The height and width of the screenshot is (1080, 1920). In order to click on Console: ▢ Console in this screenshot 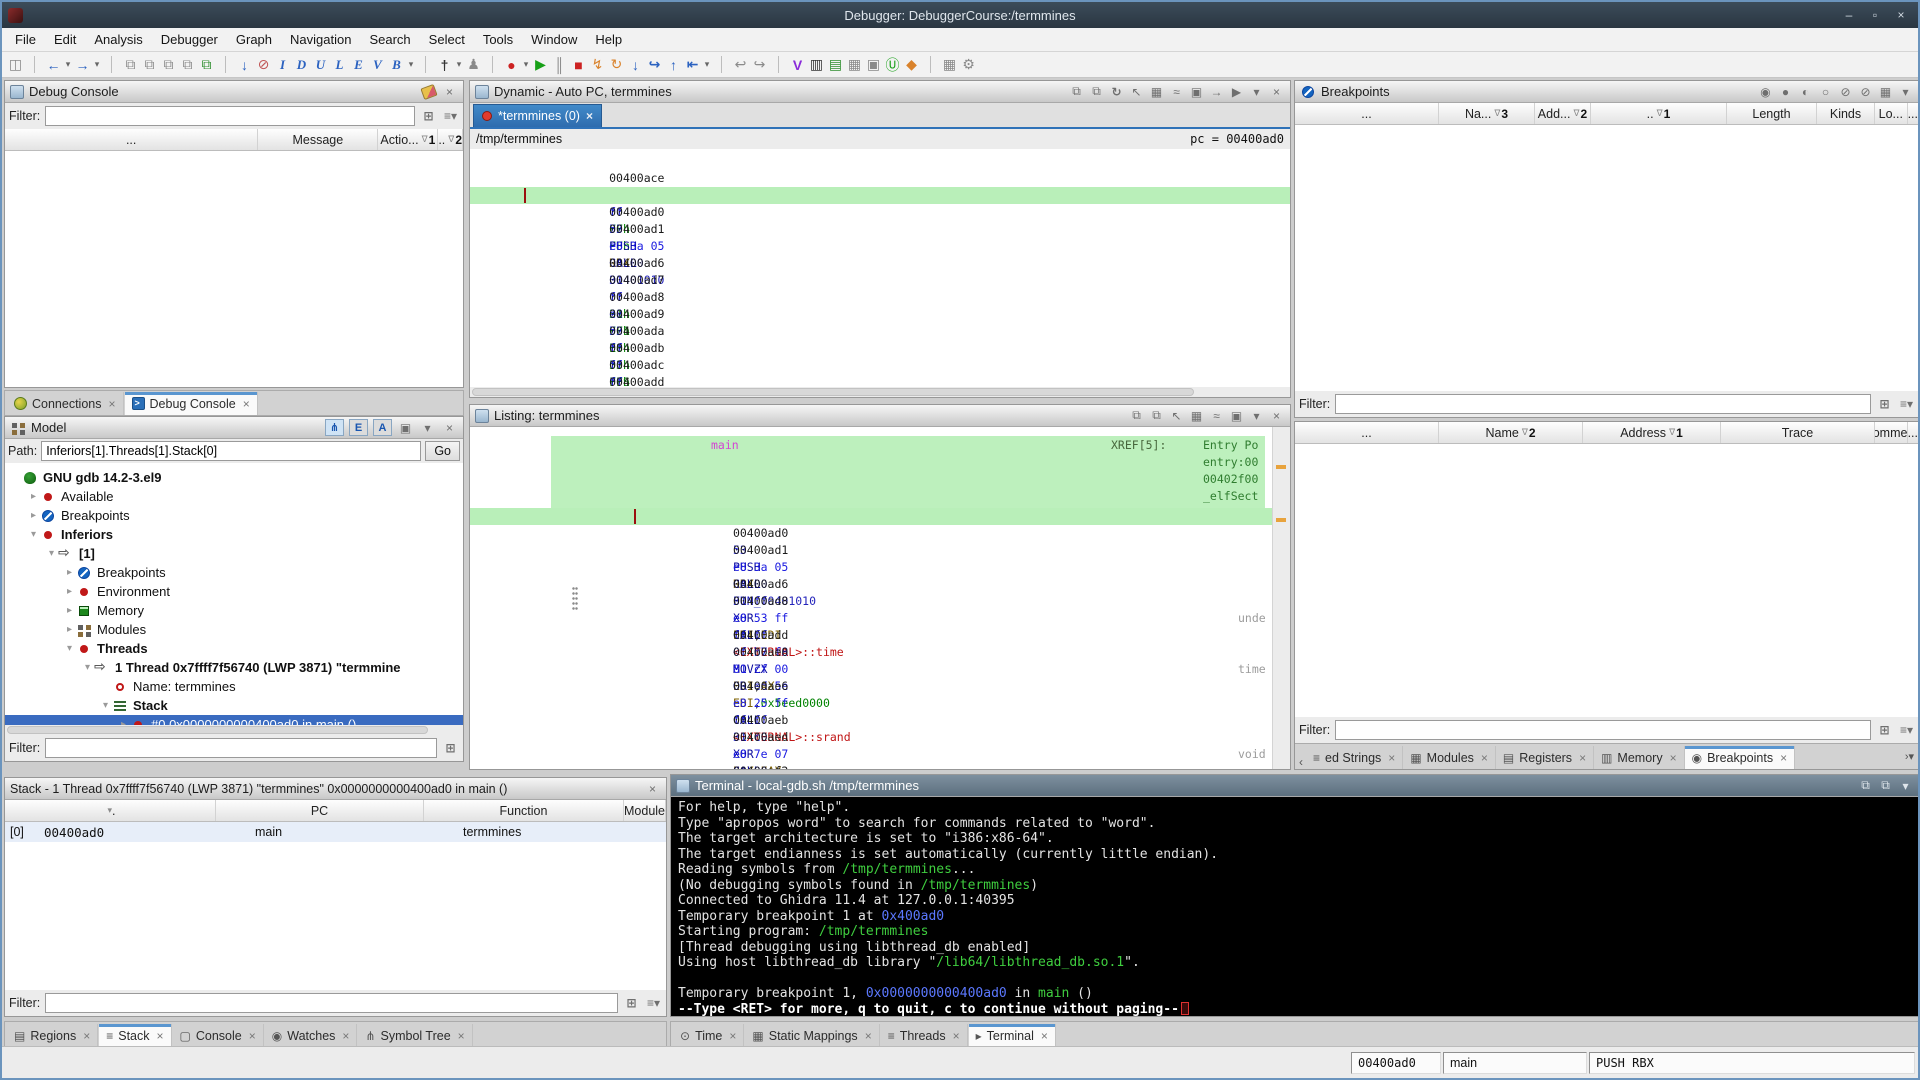, I will do `click(218, 1035)`.